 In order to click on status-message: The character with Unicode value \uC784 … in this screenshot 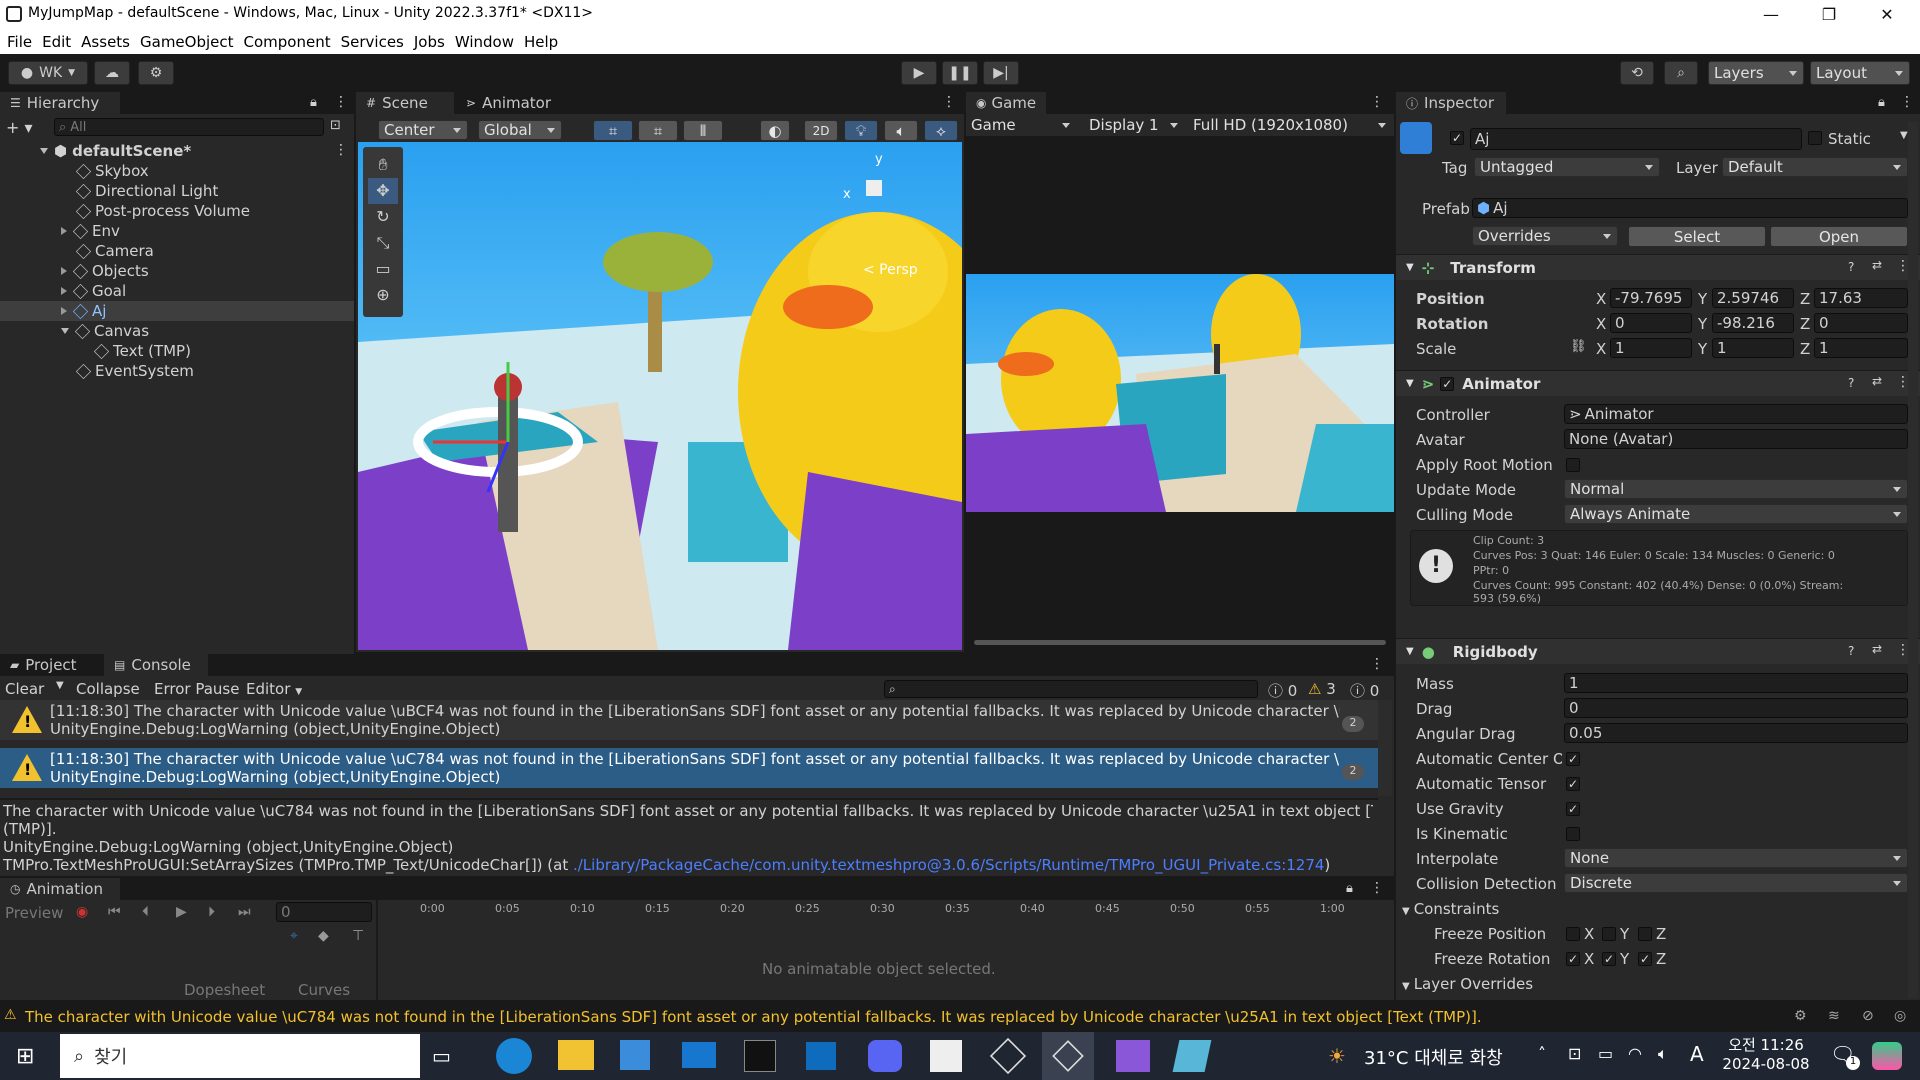, I will do `click(753, 1017)`.